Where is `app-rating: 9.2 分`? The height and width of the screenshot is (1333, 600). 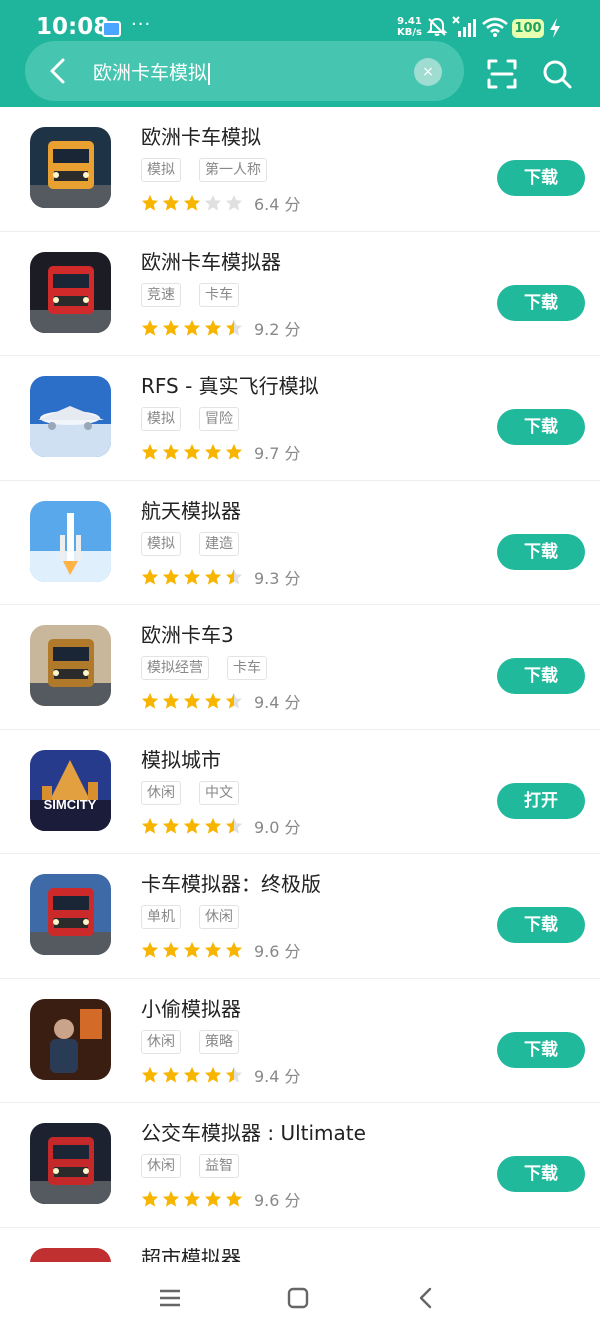 app-rating: 9.2 分 is located at coordinates (221, 328).